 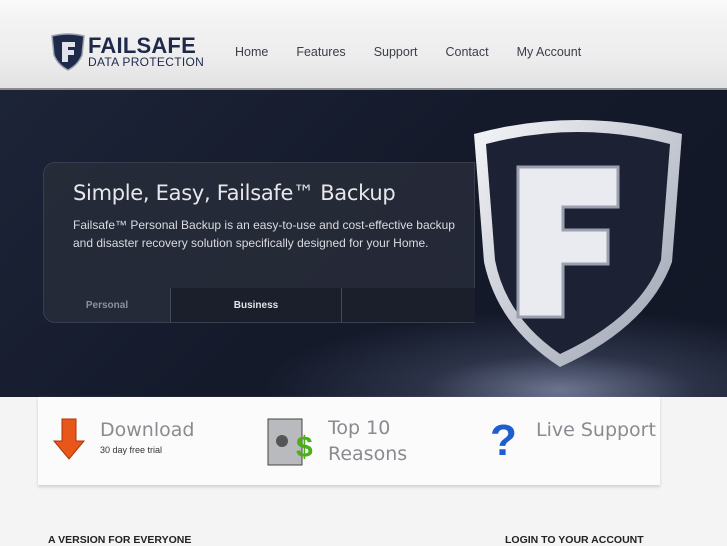 I want to click on section-heading-versions: A VERSION FOR EVERYONE, so click(x=120, y=540).